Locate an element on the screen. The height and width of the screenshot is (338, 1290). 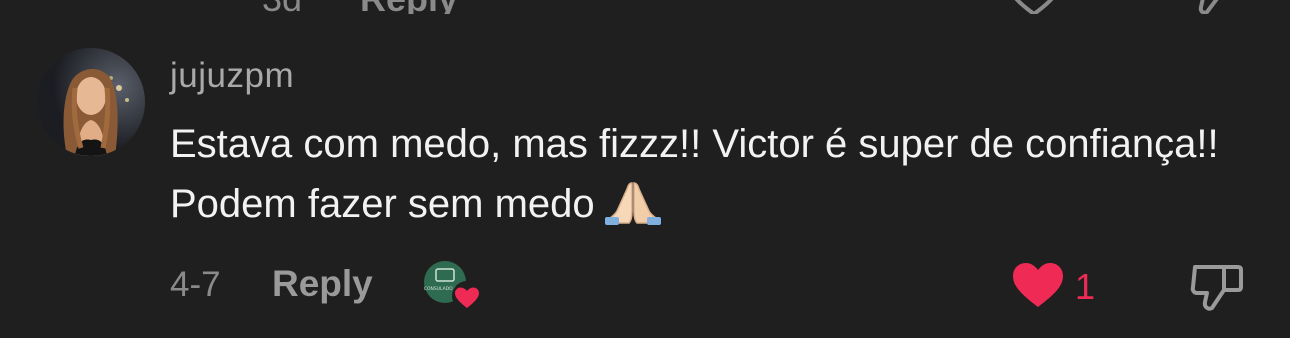
previous-comment-reply-button: Reply is located at coordinates (409, 7).